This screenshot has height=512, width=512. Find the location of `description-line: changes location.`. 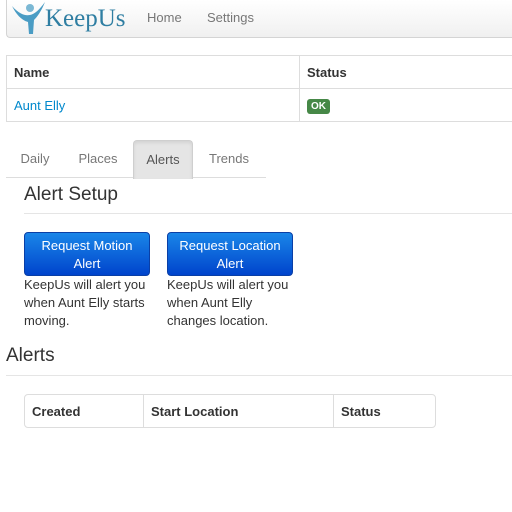

description-line: changes location. is located at coordinates (218, 320).